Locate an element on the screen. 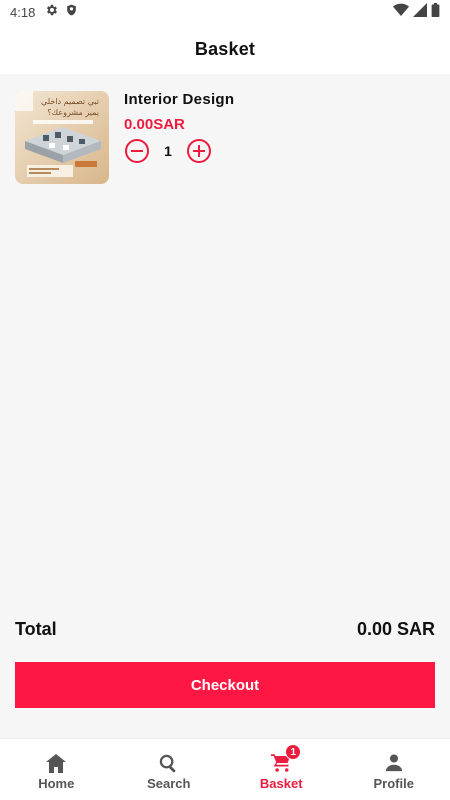 Image resolution: width=450 pixels, height=800 pixels. quantity-stepper: 1 is located at coordinates (179, 151).